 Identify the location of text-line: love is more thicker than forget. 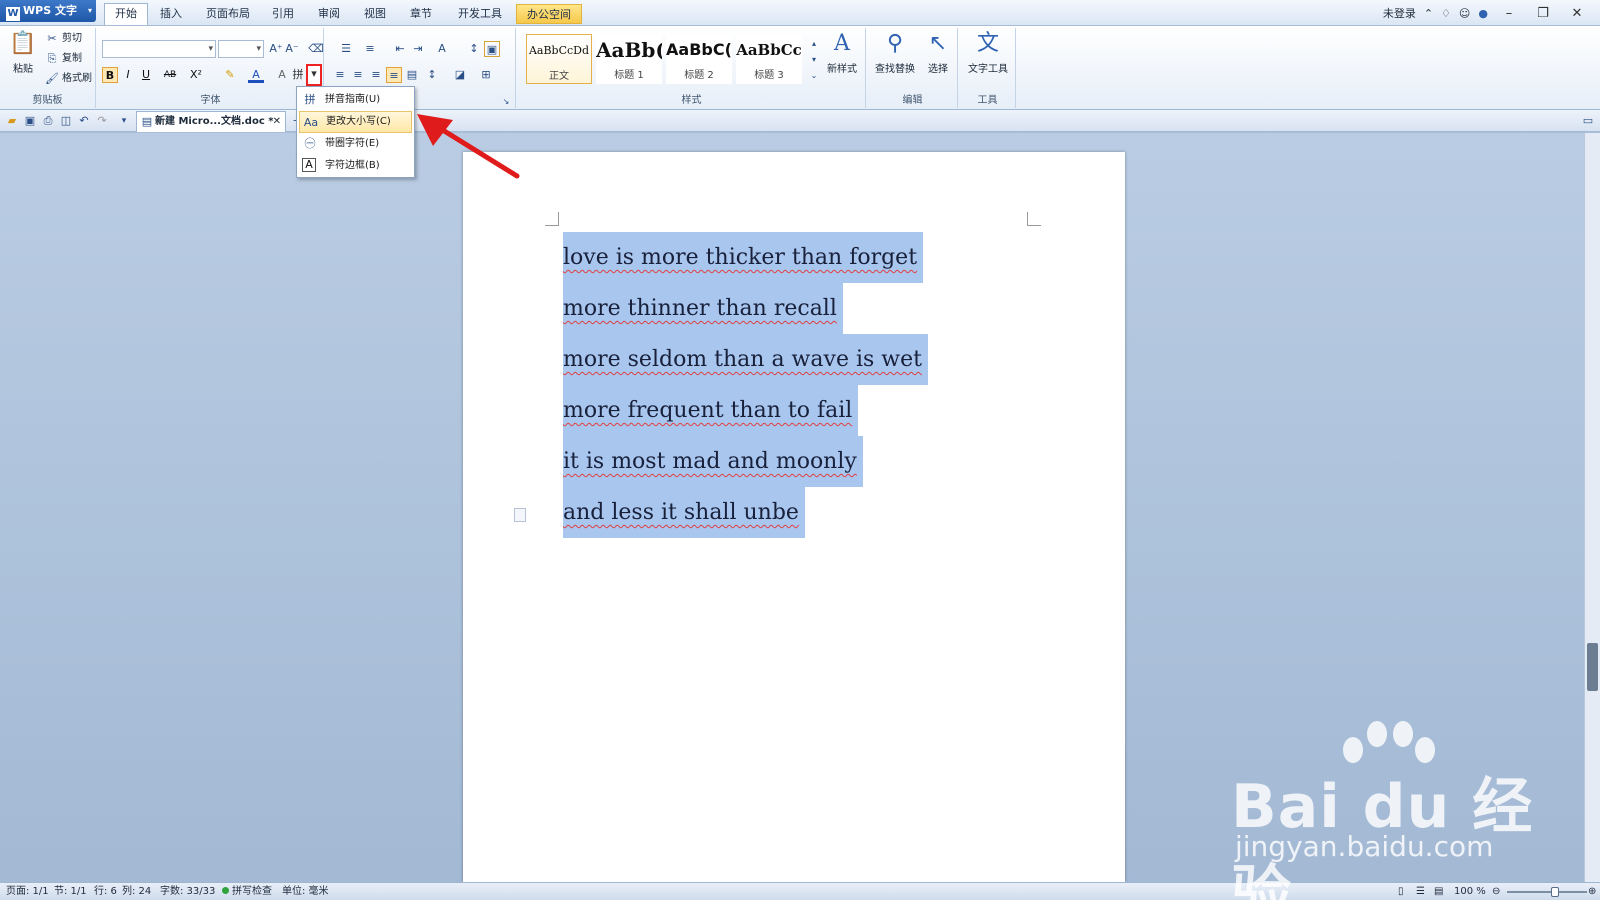
(743, 257).